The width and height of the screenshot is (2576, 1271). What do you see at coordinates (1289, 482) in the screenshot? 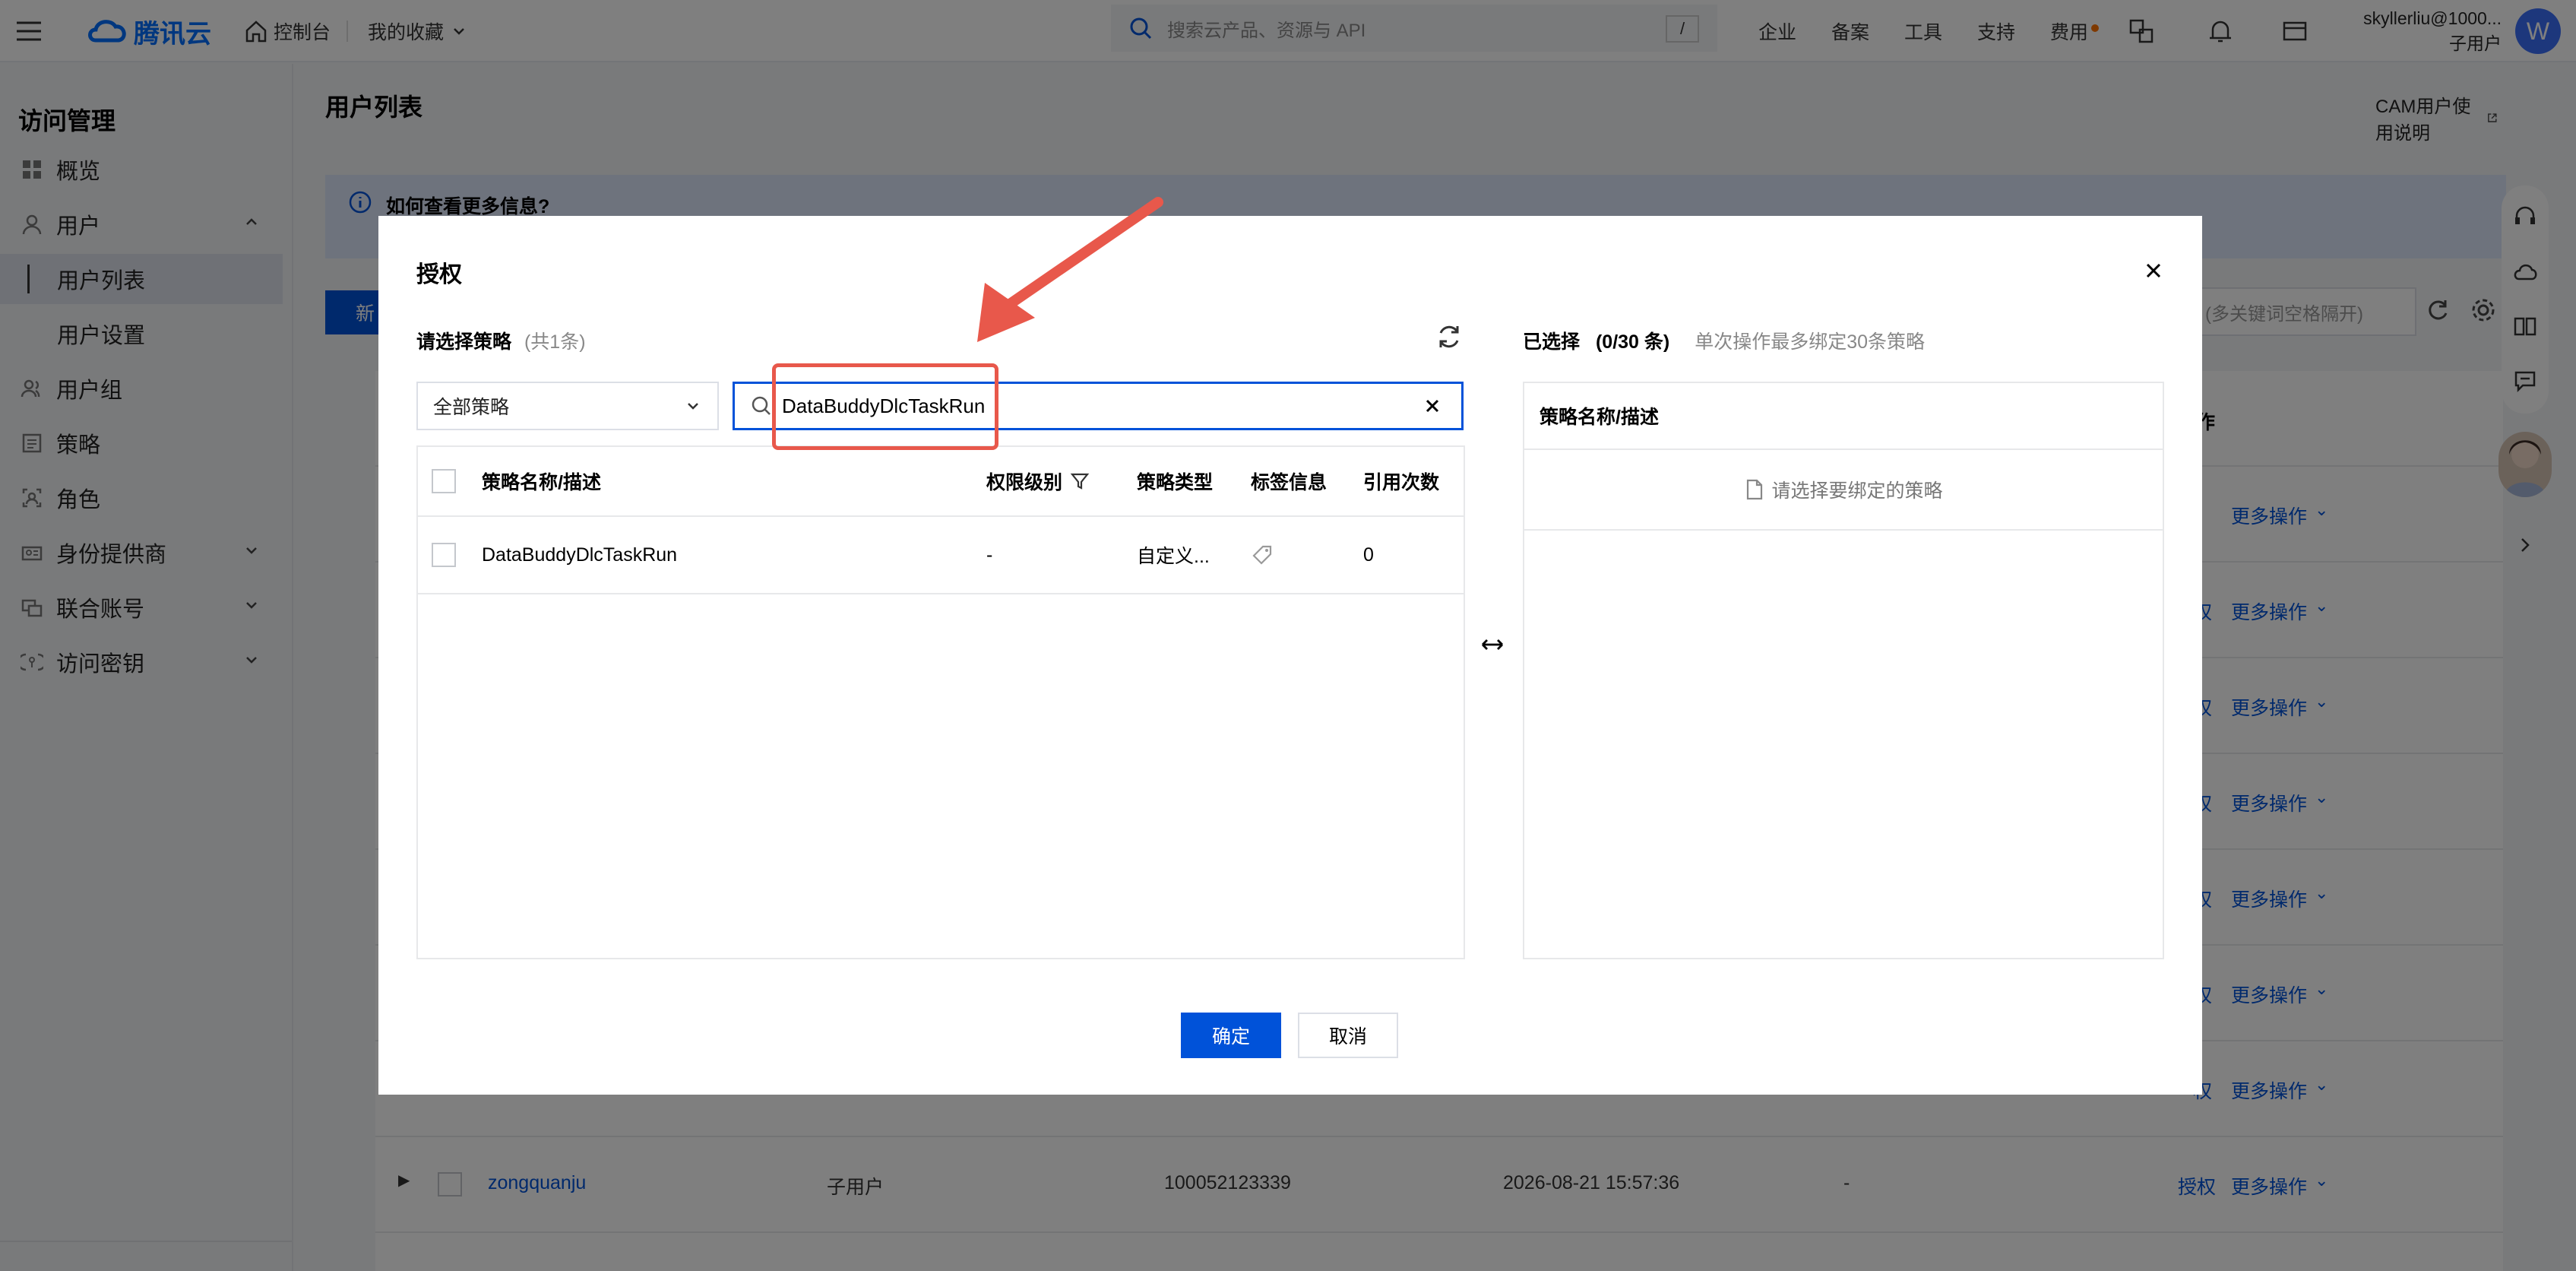
I see `column-header-tags: 标签信息` at bounding box center [1289, 482].